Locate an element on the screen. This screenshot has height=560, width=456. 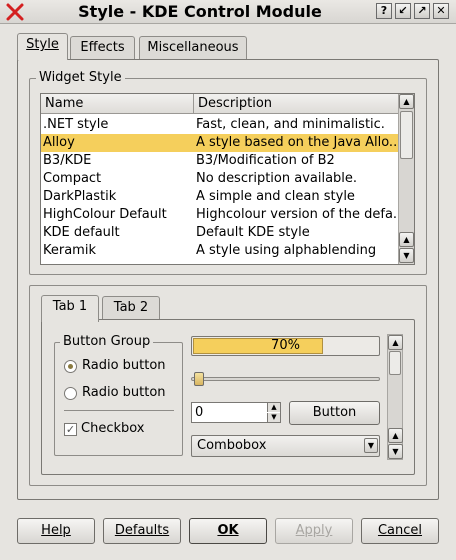
progress-bar: 70% is located at coordinates (285, 346).